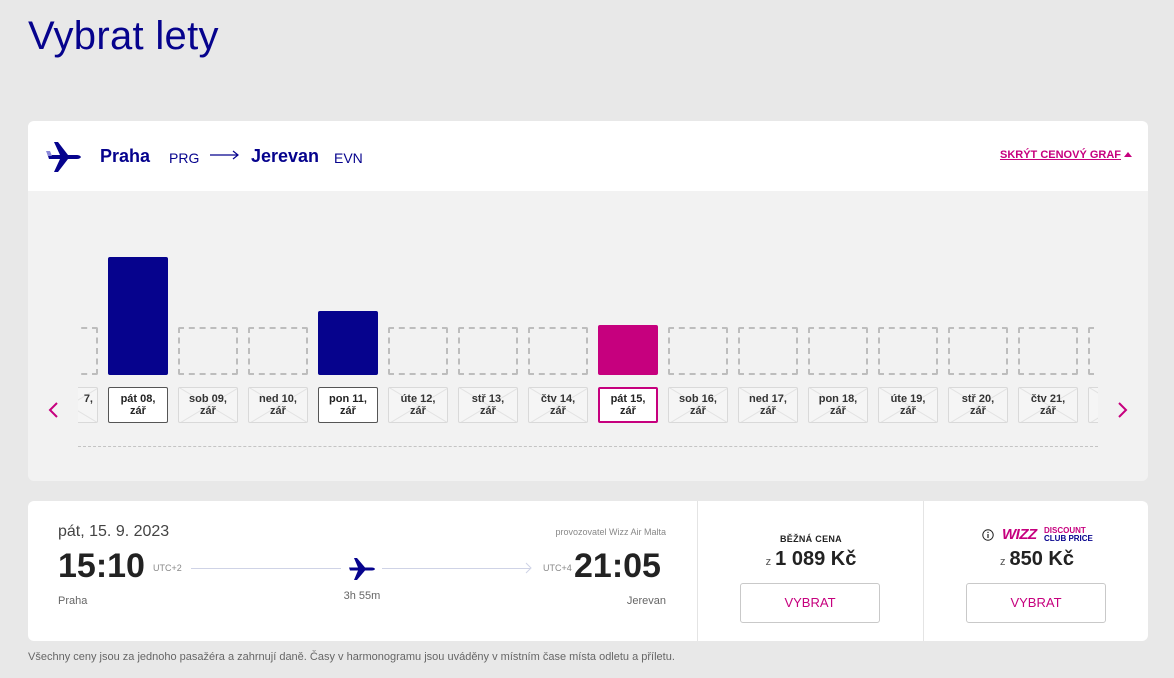 This screenshot has width=1174, height=678. I want to click on arrival-time: 21:05, so click(617, 566).